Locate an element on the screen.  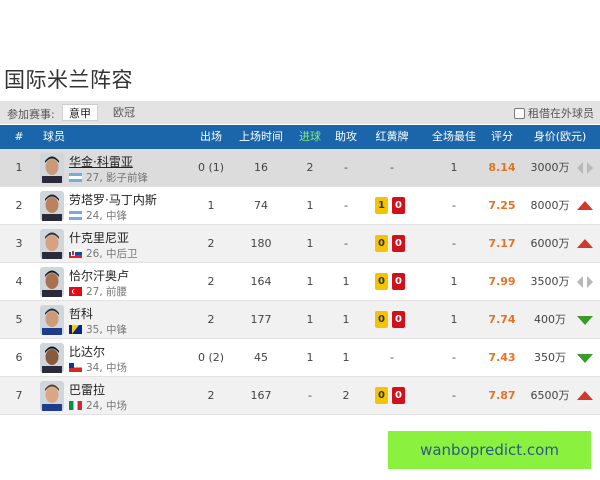
player-age-position: 27, 前腰 is located at coordinates (107, 292).